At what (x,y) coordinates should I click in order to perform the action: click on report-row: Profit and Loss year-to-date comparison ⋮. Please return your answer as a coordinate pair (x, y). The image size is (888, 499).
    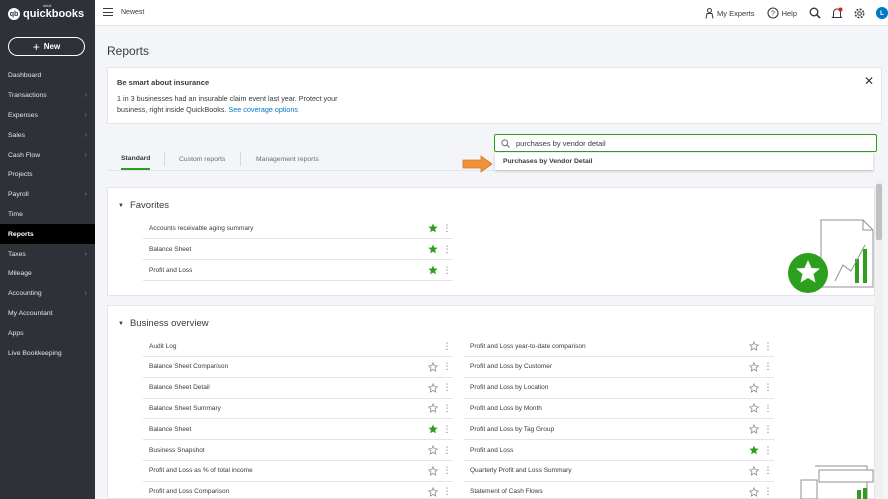
    Looking at the image, I should click on (619, 346).